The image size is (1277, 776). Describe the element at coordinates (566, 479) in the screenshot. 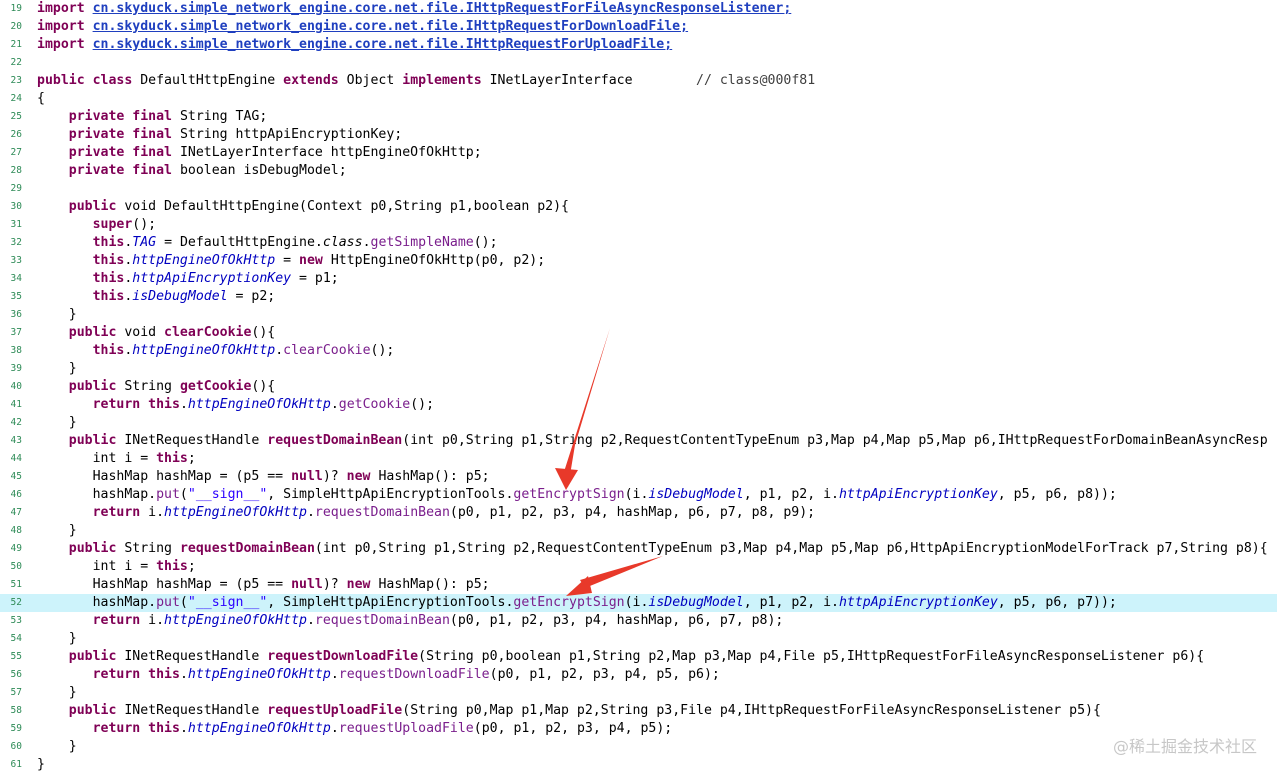

I see `arrow-annotation-1-head` at that location.